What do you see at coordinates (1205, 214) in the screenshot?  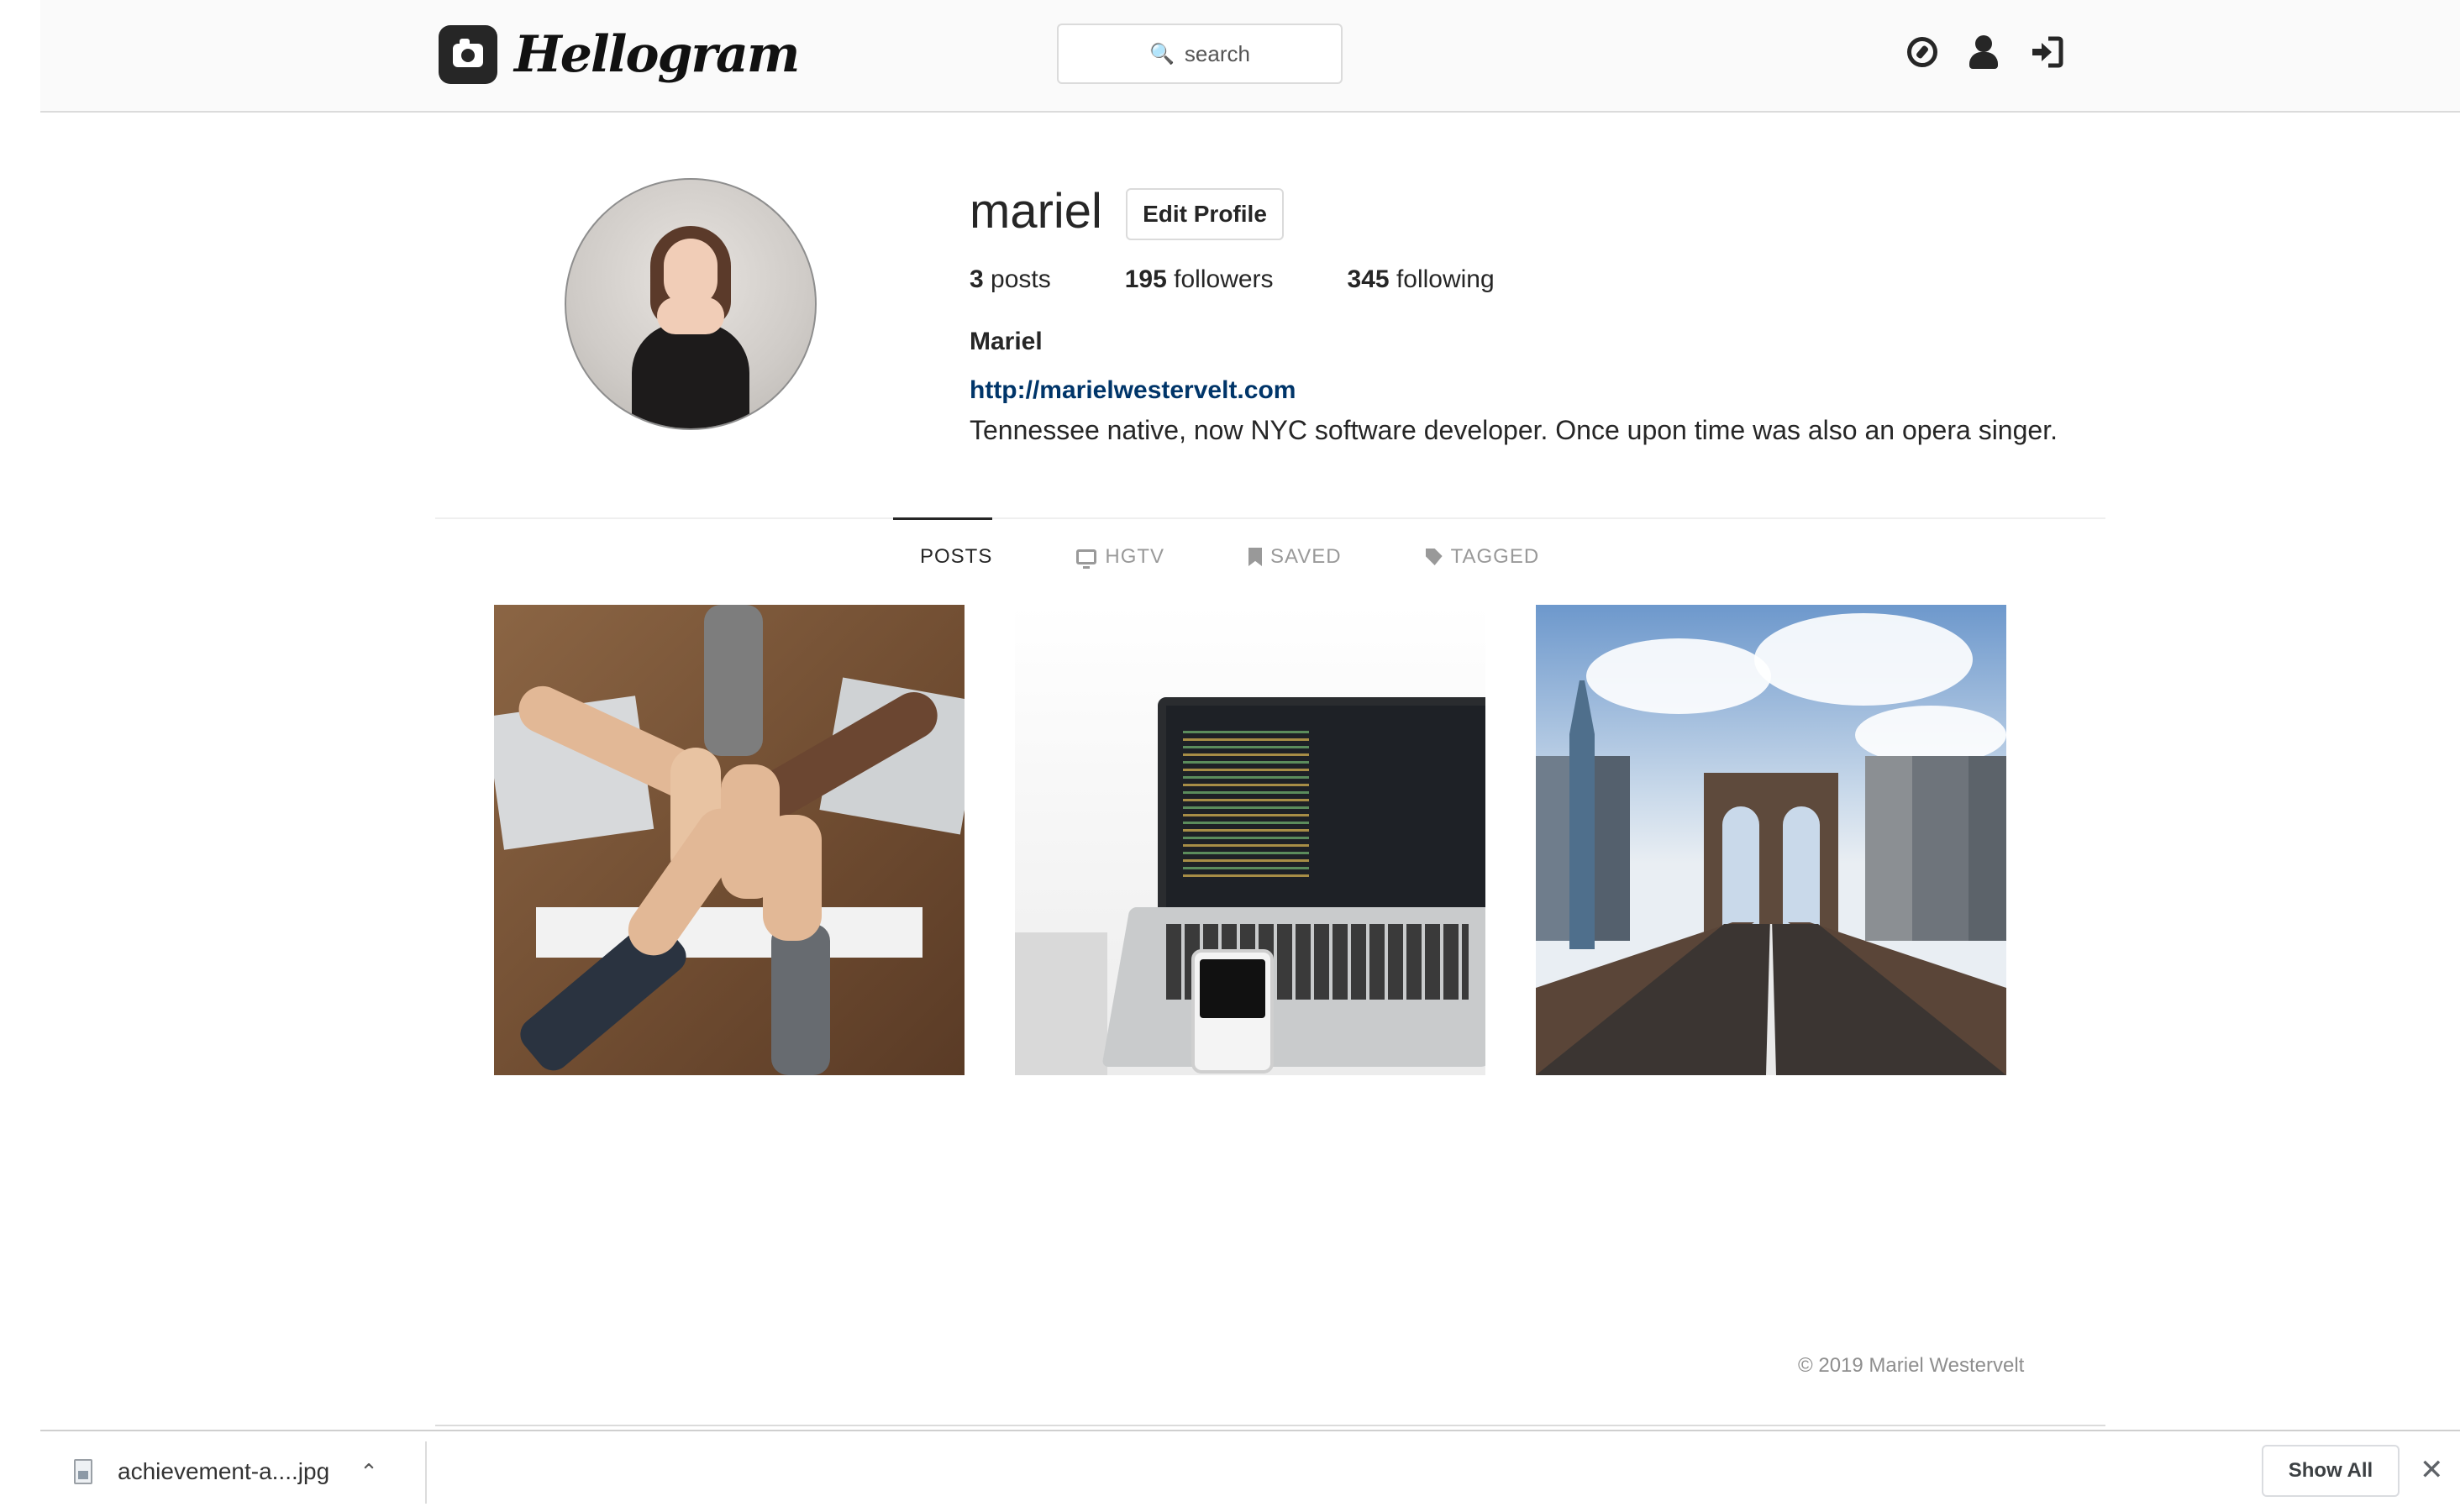 I see `edit-profile-button: Edit Profile` at bounding box center [1205, 214].